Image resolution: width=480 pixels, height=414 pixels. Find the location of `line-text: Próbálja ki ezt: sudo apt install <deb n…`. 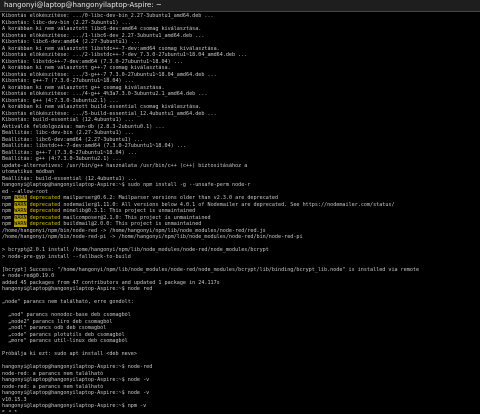

line-text: Próbálja ki ezt: sudo apt install <deb n… is located at coordinates (69, 354).